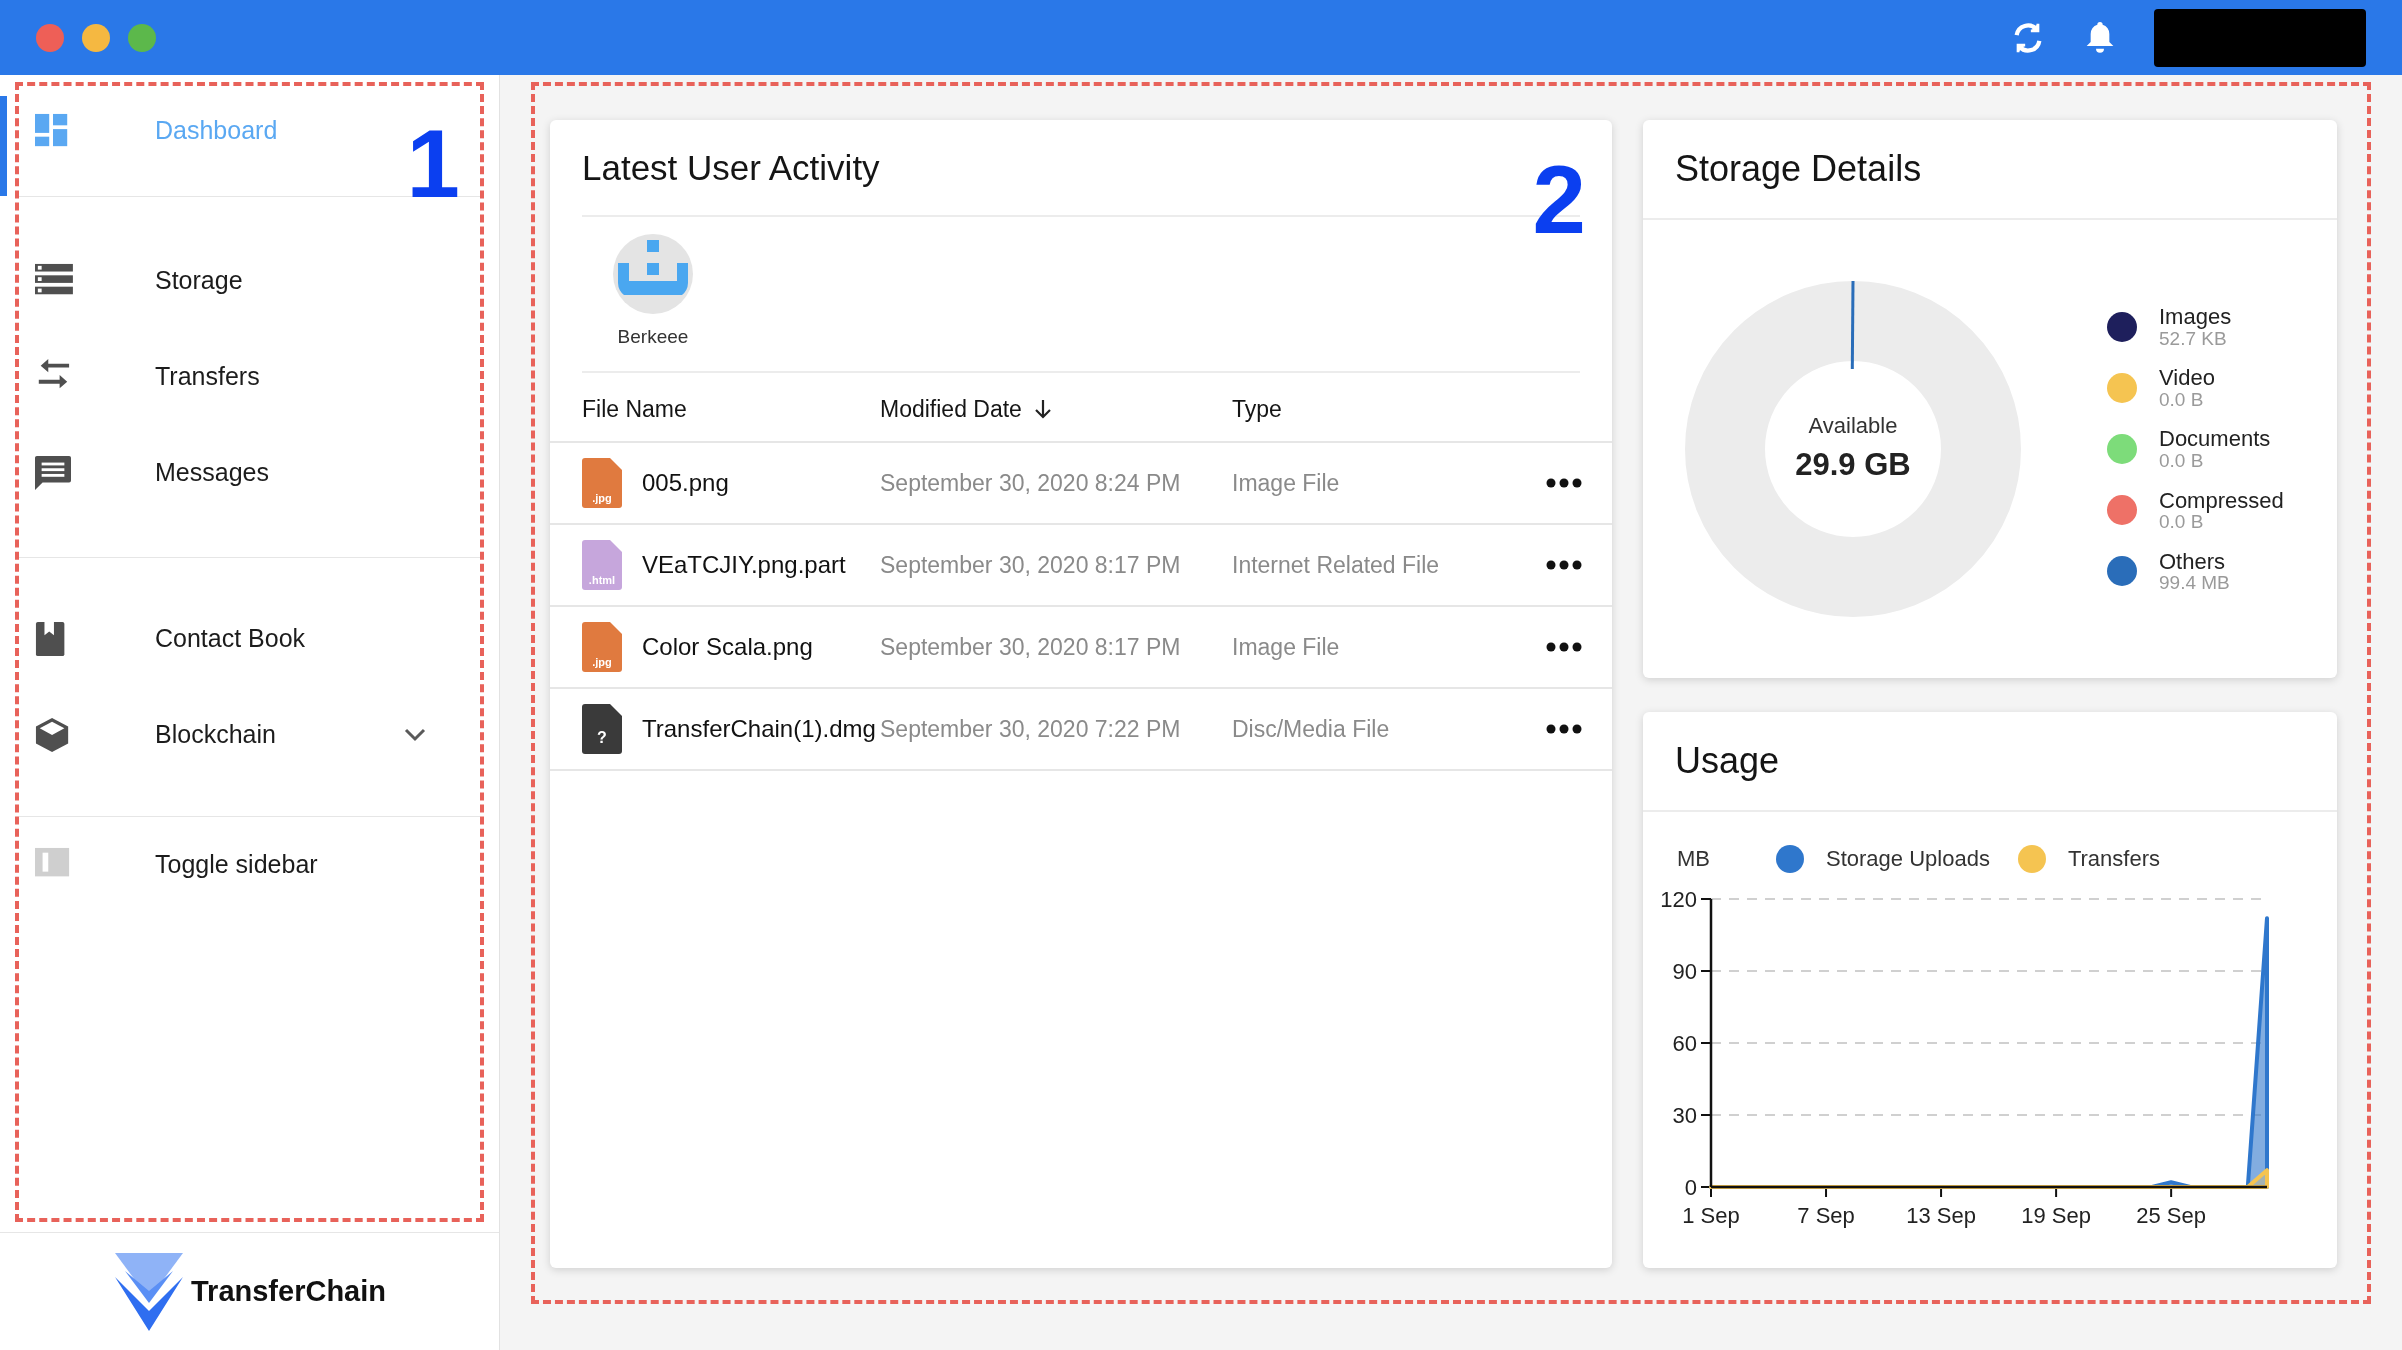 The image size is (2402, 1350). I want to click on table-cell-text: September 30, 2020 8:24 PM, so click(1031, 483).